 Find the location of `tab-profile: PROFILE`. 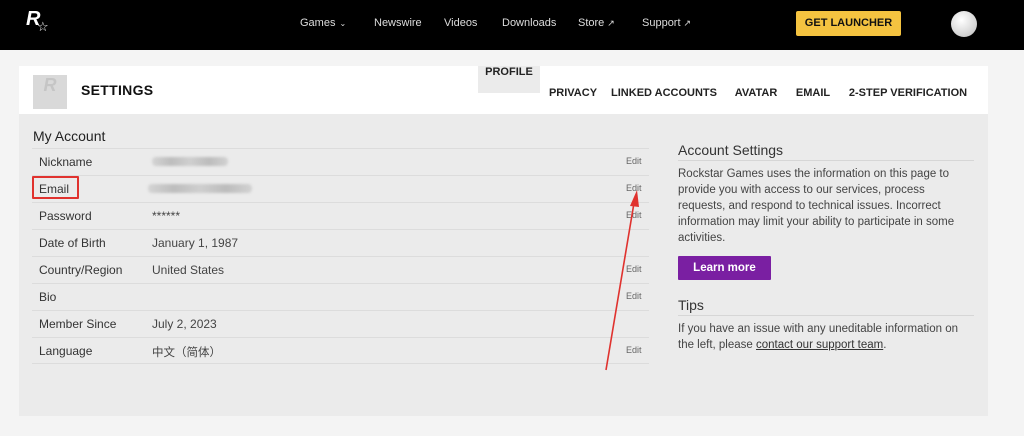

tab-profile: PROFILE is located at coordinates (509, 79).